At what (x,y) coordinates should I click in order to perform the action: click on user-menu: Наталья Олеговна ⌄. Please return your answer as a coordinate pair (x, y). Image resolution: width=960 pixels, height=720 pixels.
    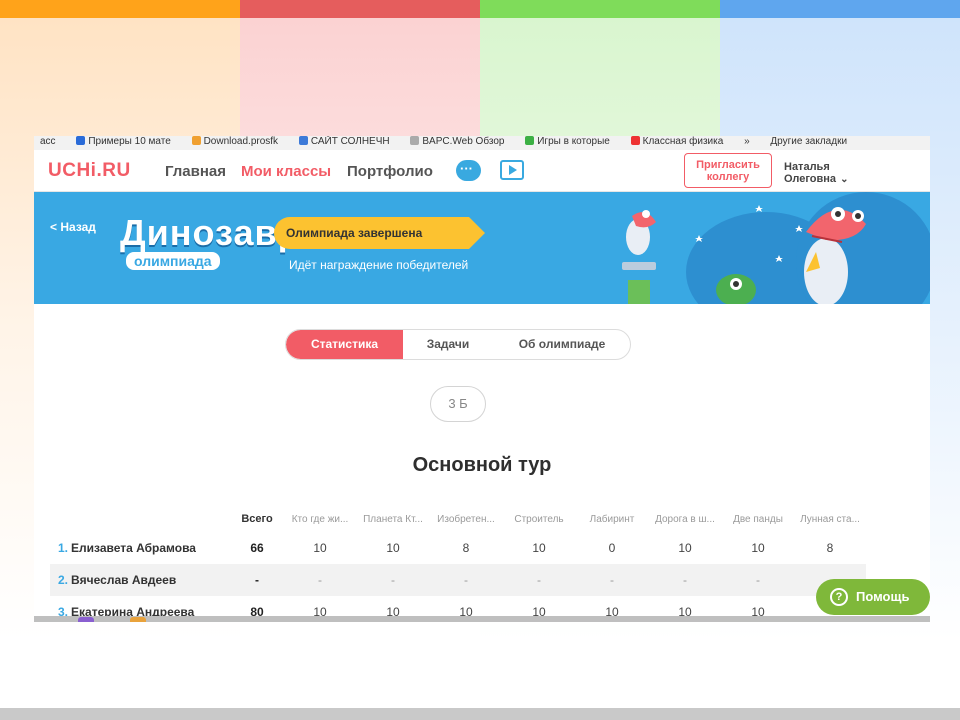
    Looking at the image, I should click on (816, 173).